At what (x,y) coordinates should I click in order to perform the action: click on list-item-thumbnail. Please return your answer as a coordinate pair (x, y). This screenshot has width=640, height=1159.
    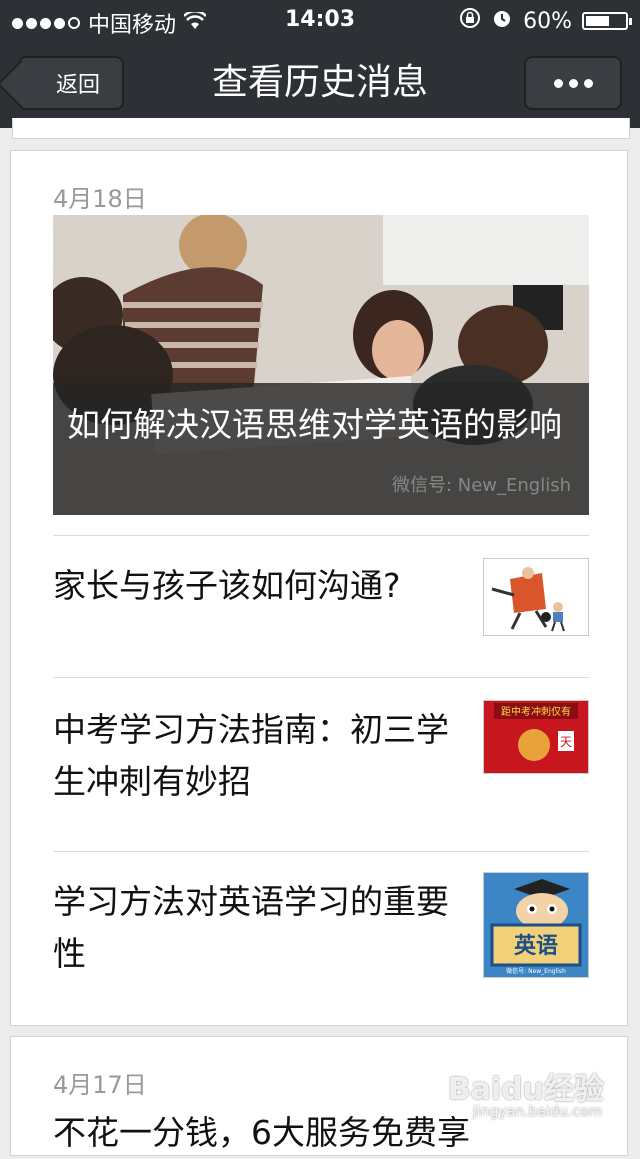
    Looking at the image, I should click on (536, 597).